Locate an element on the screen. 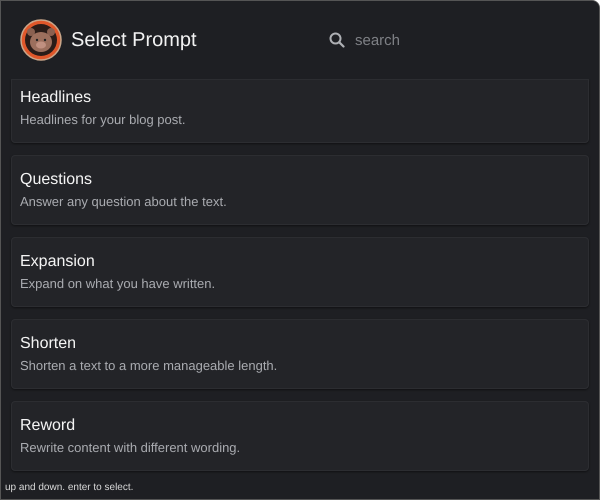  prompt-title: Expansion is located at coordinates (58, 262).